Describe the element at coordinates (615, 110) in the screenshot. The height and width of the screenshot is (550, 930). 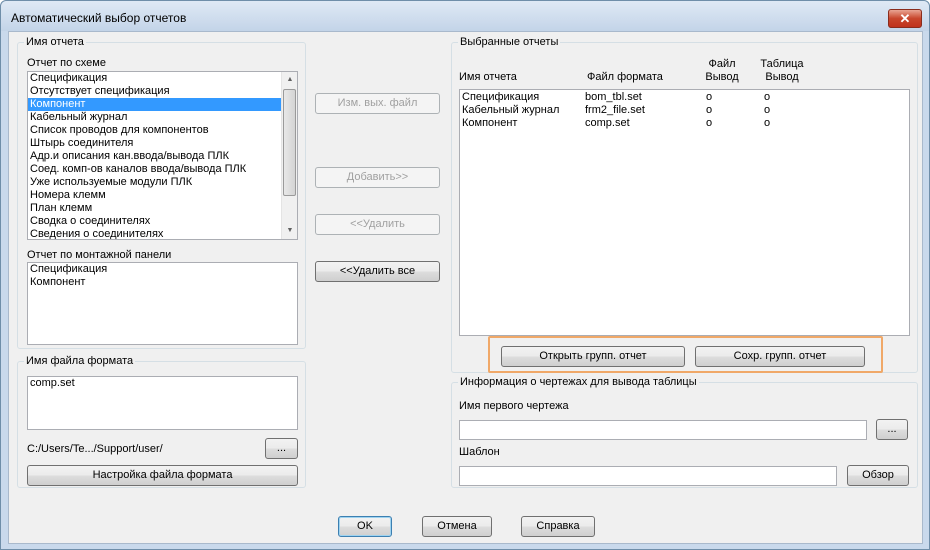
I see `table-cell-format: frm2_file.set` at that location.